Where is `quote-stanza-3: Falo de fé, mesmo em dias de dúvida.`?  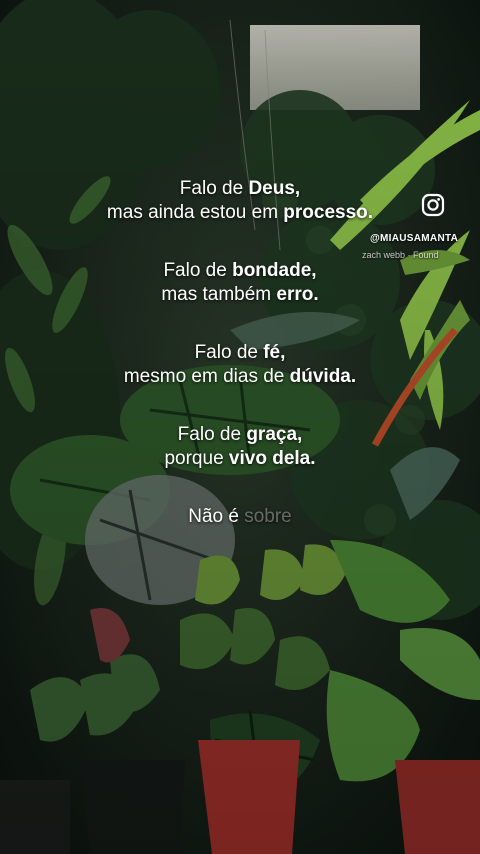 quote-stanza-3: Falo de fé, mesmo em dias de dúvida. is located at coordinates (240, 365).